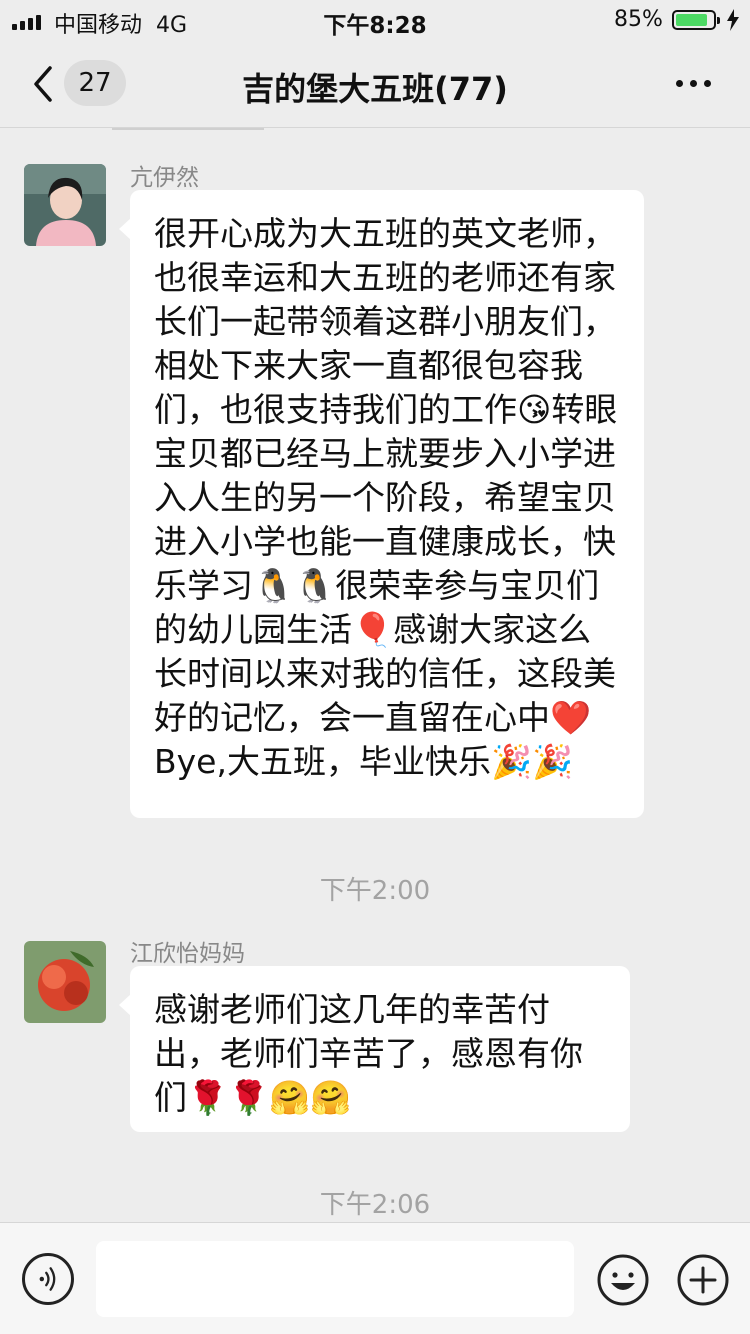 The height and width of the screenshot is (1334, 750). I want to click on more-options-icon, so click(694, 83).